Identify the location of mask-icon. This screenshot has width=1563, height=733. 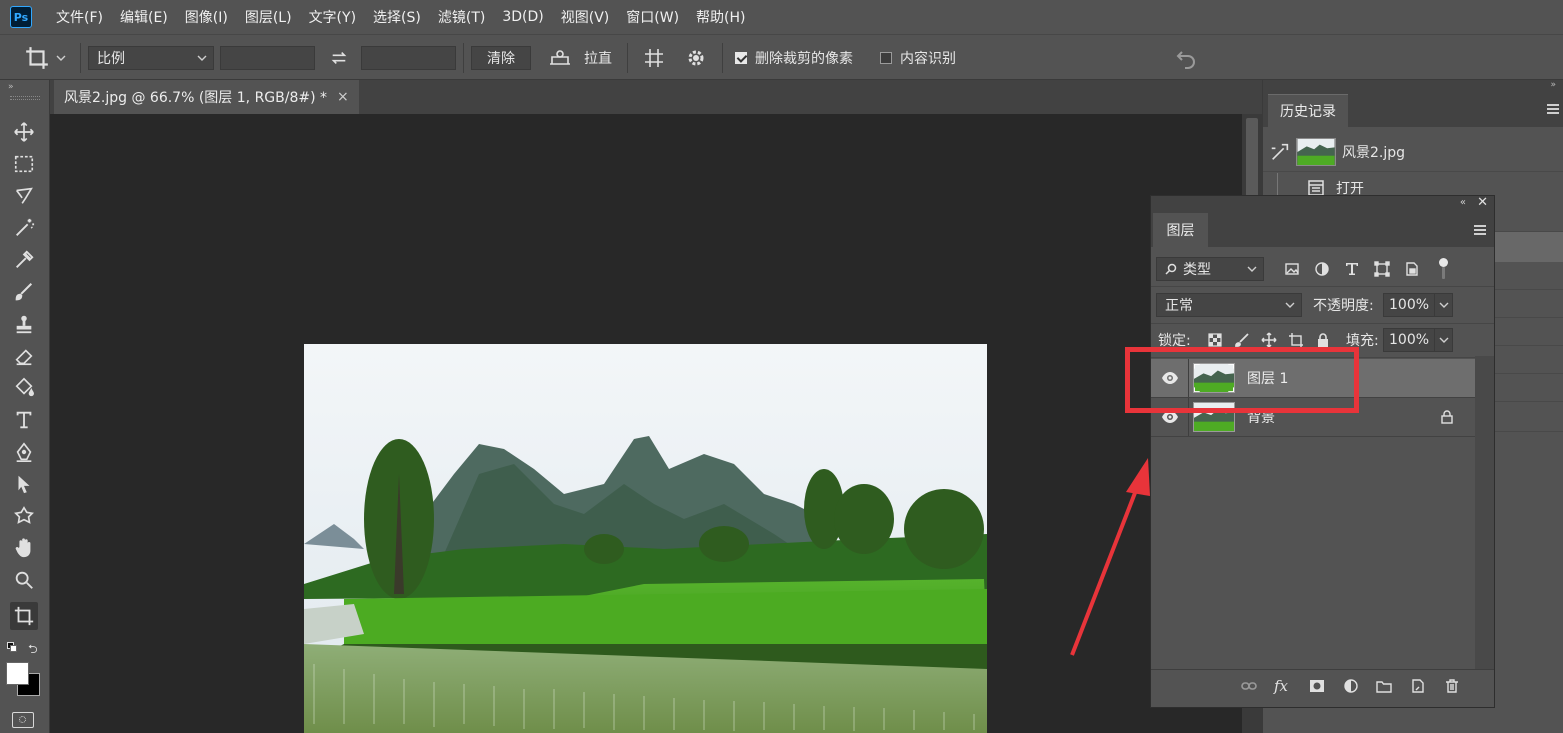
(1317, 686).